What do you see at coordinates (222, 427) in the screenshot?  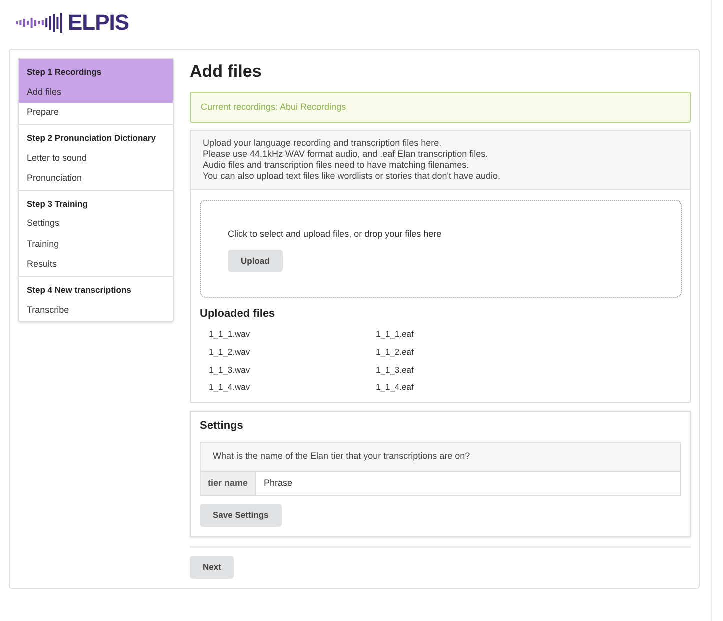 I see `section-heading: Settings` at bounding box center [222, 427].